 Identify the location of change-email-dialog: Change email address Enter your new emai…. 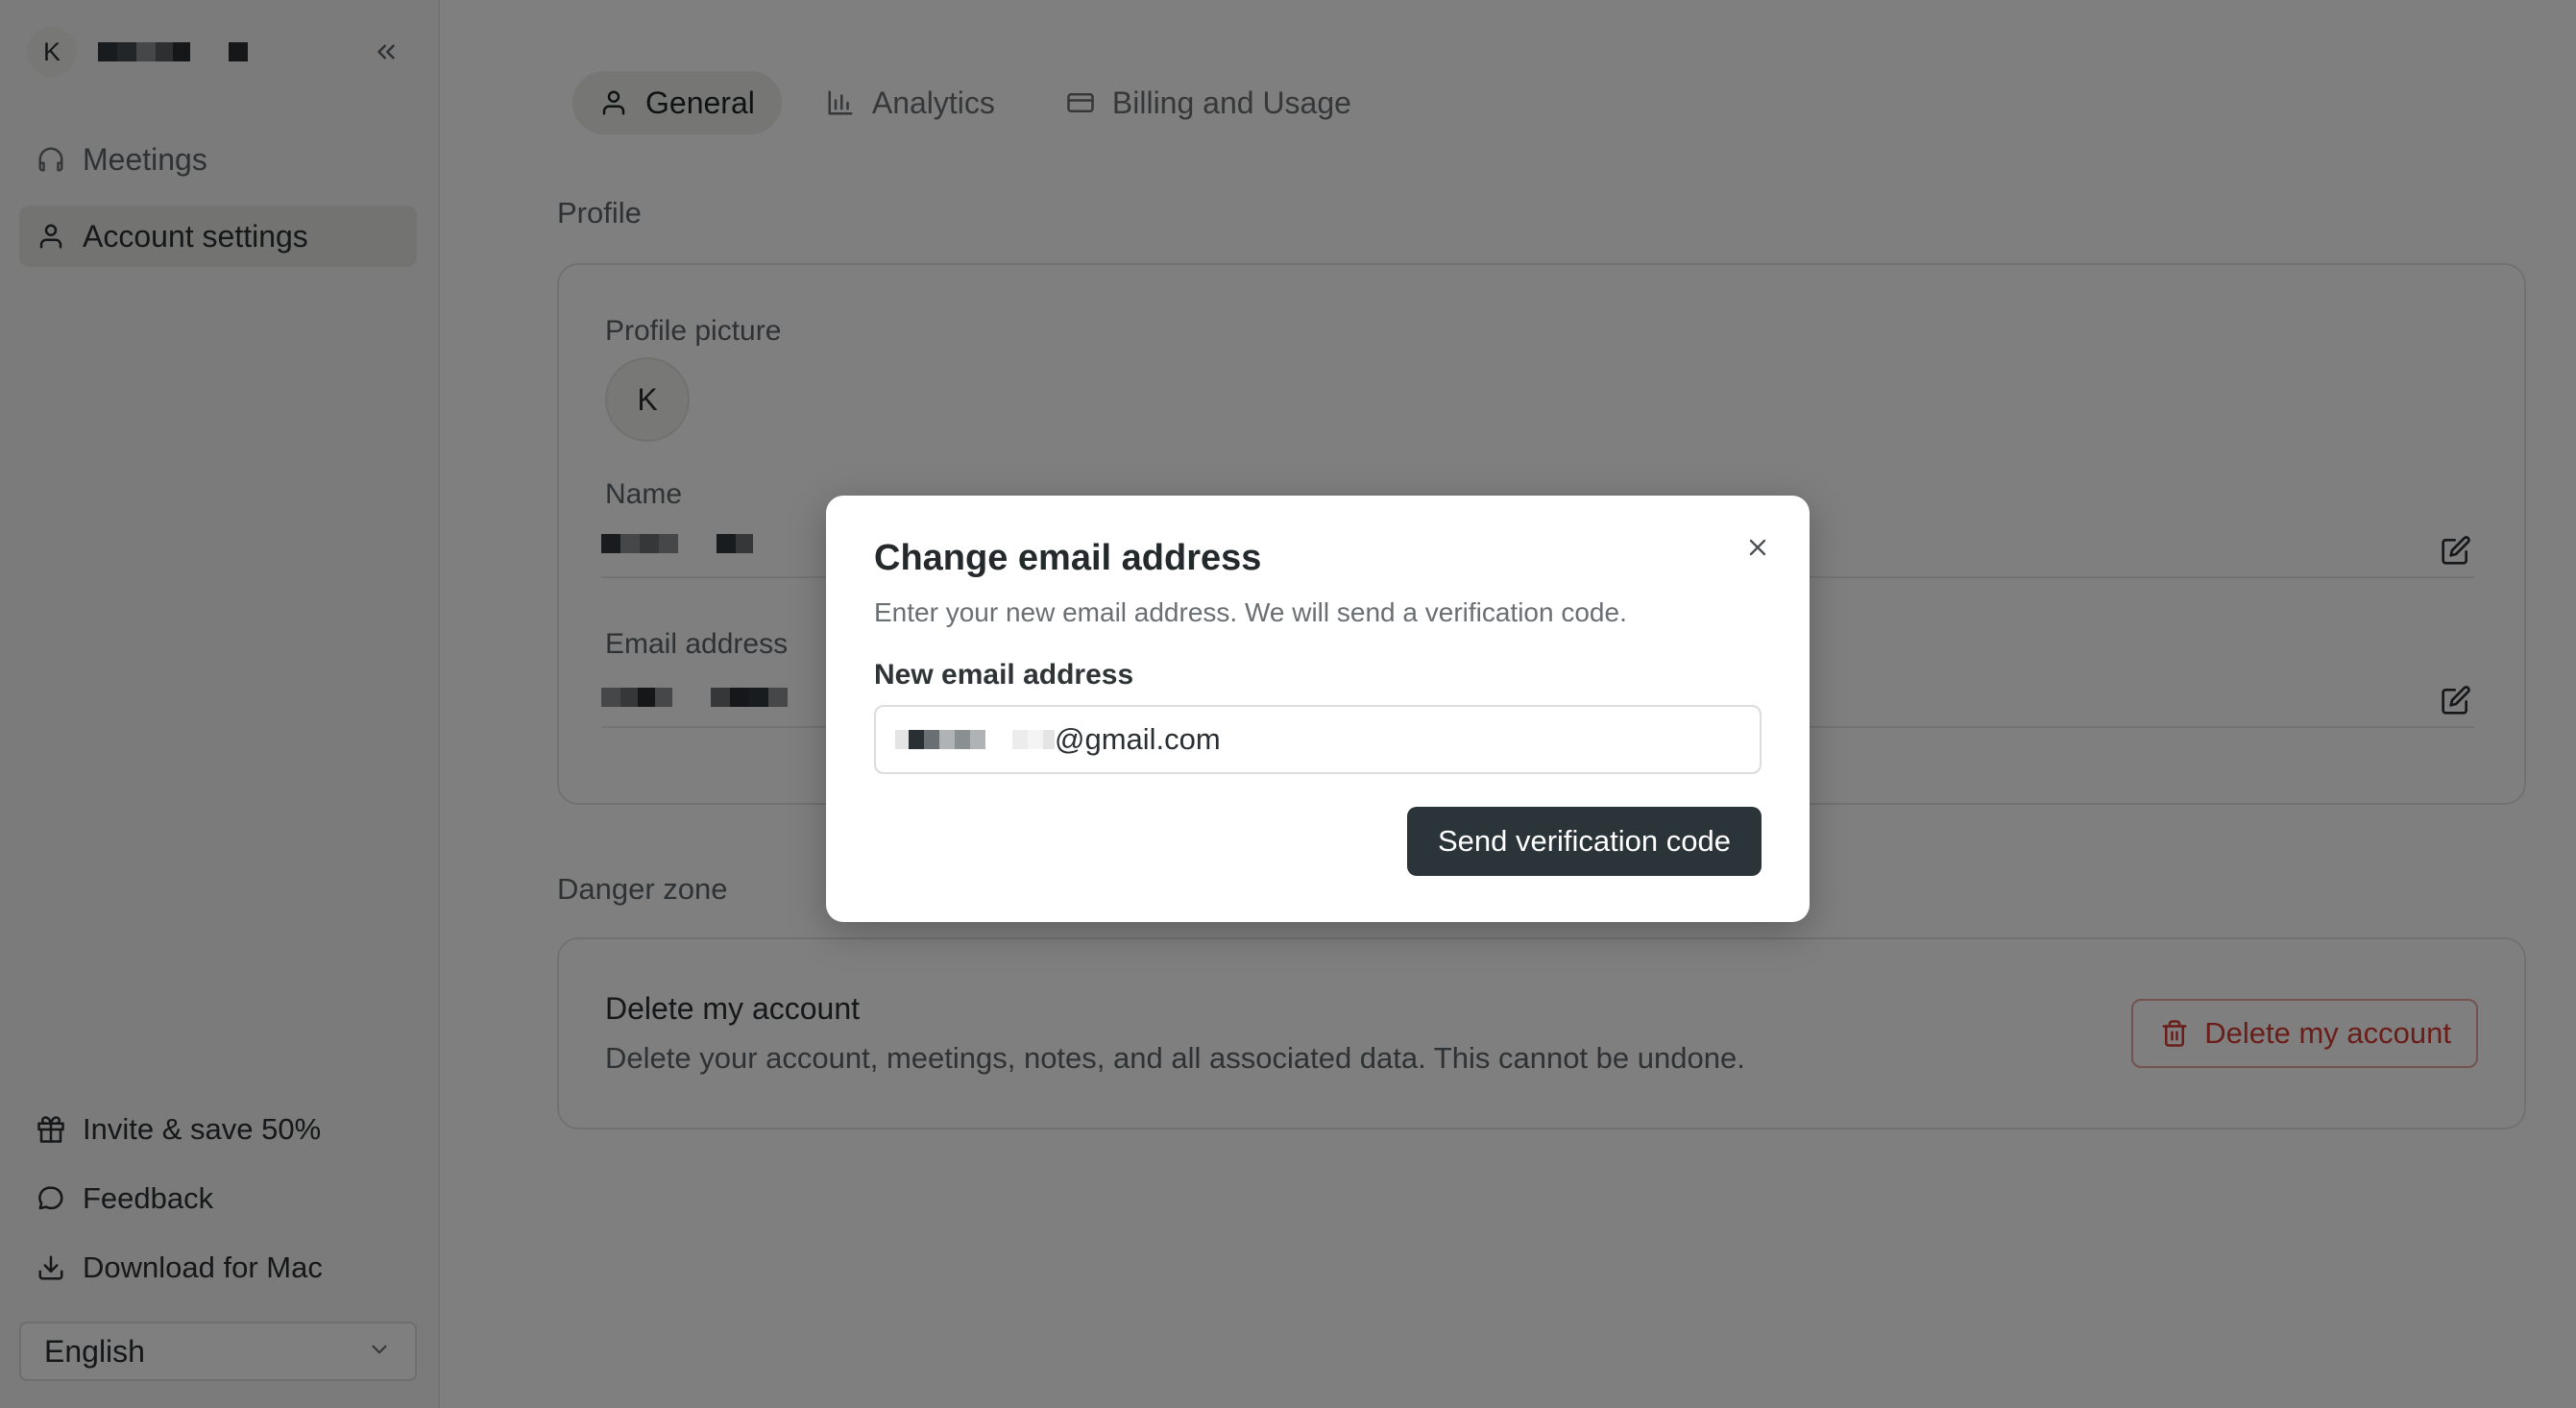
(1318, 709).